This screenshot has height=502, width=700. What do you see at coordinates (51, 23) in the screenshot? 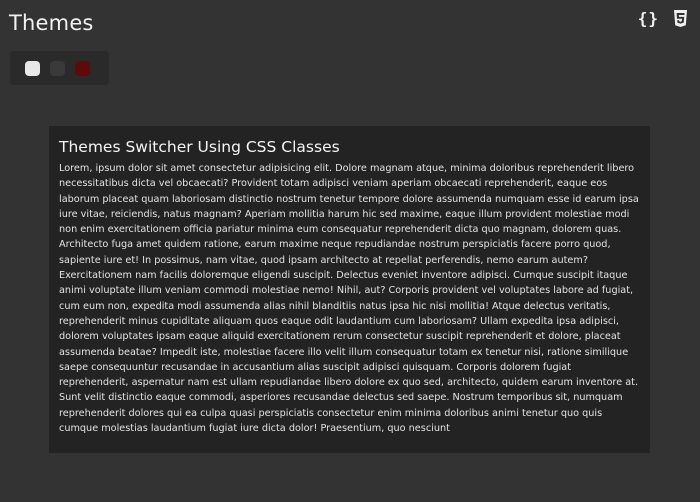
I see `page-title: Themes` at bounding box center [51, 23].